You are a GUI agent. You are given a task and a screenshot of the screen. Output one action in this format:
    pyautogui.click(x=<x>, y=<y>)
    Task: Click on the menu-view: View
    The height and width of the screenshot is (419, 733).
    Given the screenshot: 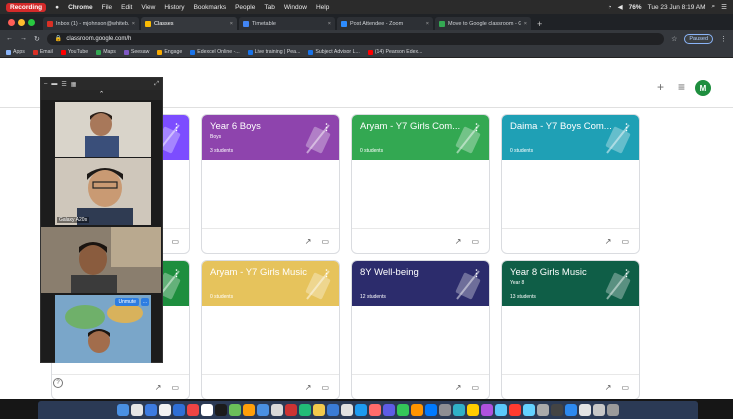 What is the action you would take?
    pyautogui.click(x=148, y=7)
    